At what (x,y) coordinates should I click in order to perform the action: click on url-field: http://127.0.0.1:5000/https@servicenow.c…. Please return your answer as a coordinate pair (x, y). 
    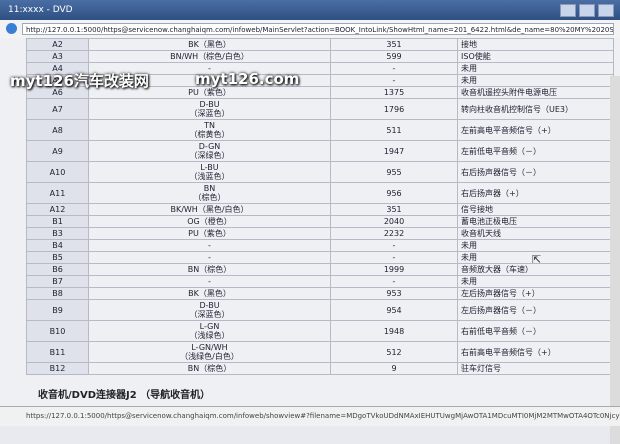
    Looking at the image, I should click on (318, 29).